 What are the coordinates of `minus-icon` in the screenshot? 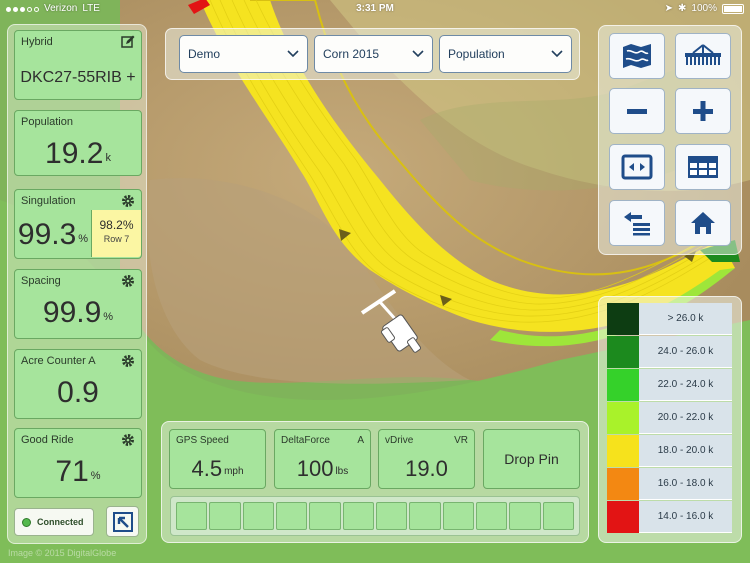 It's located at (637, 111).